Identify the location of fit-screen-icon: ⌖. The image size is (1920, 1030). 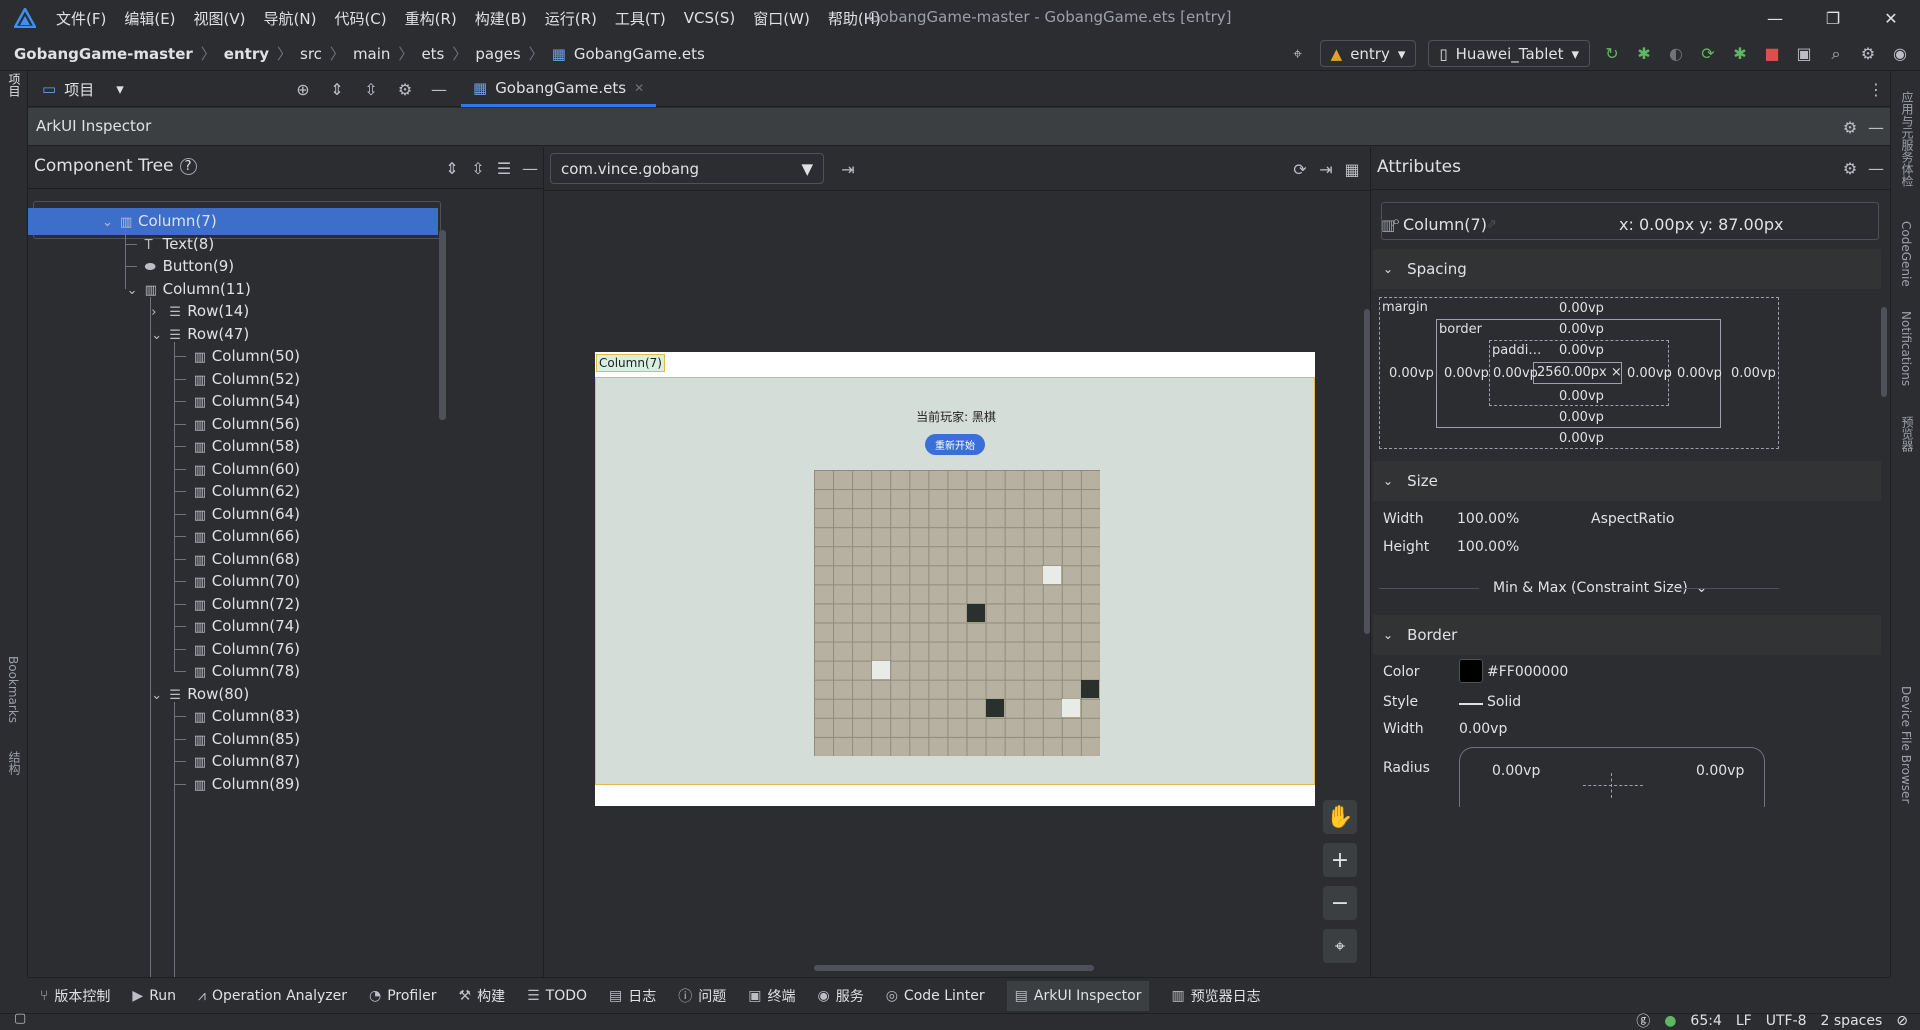
(1340, 946).